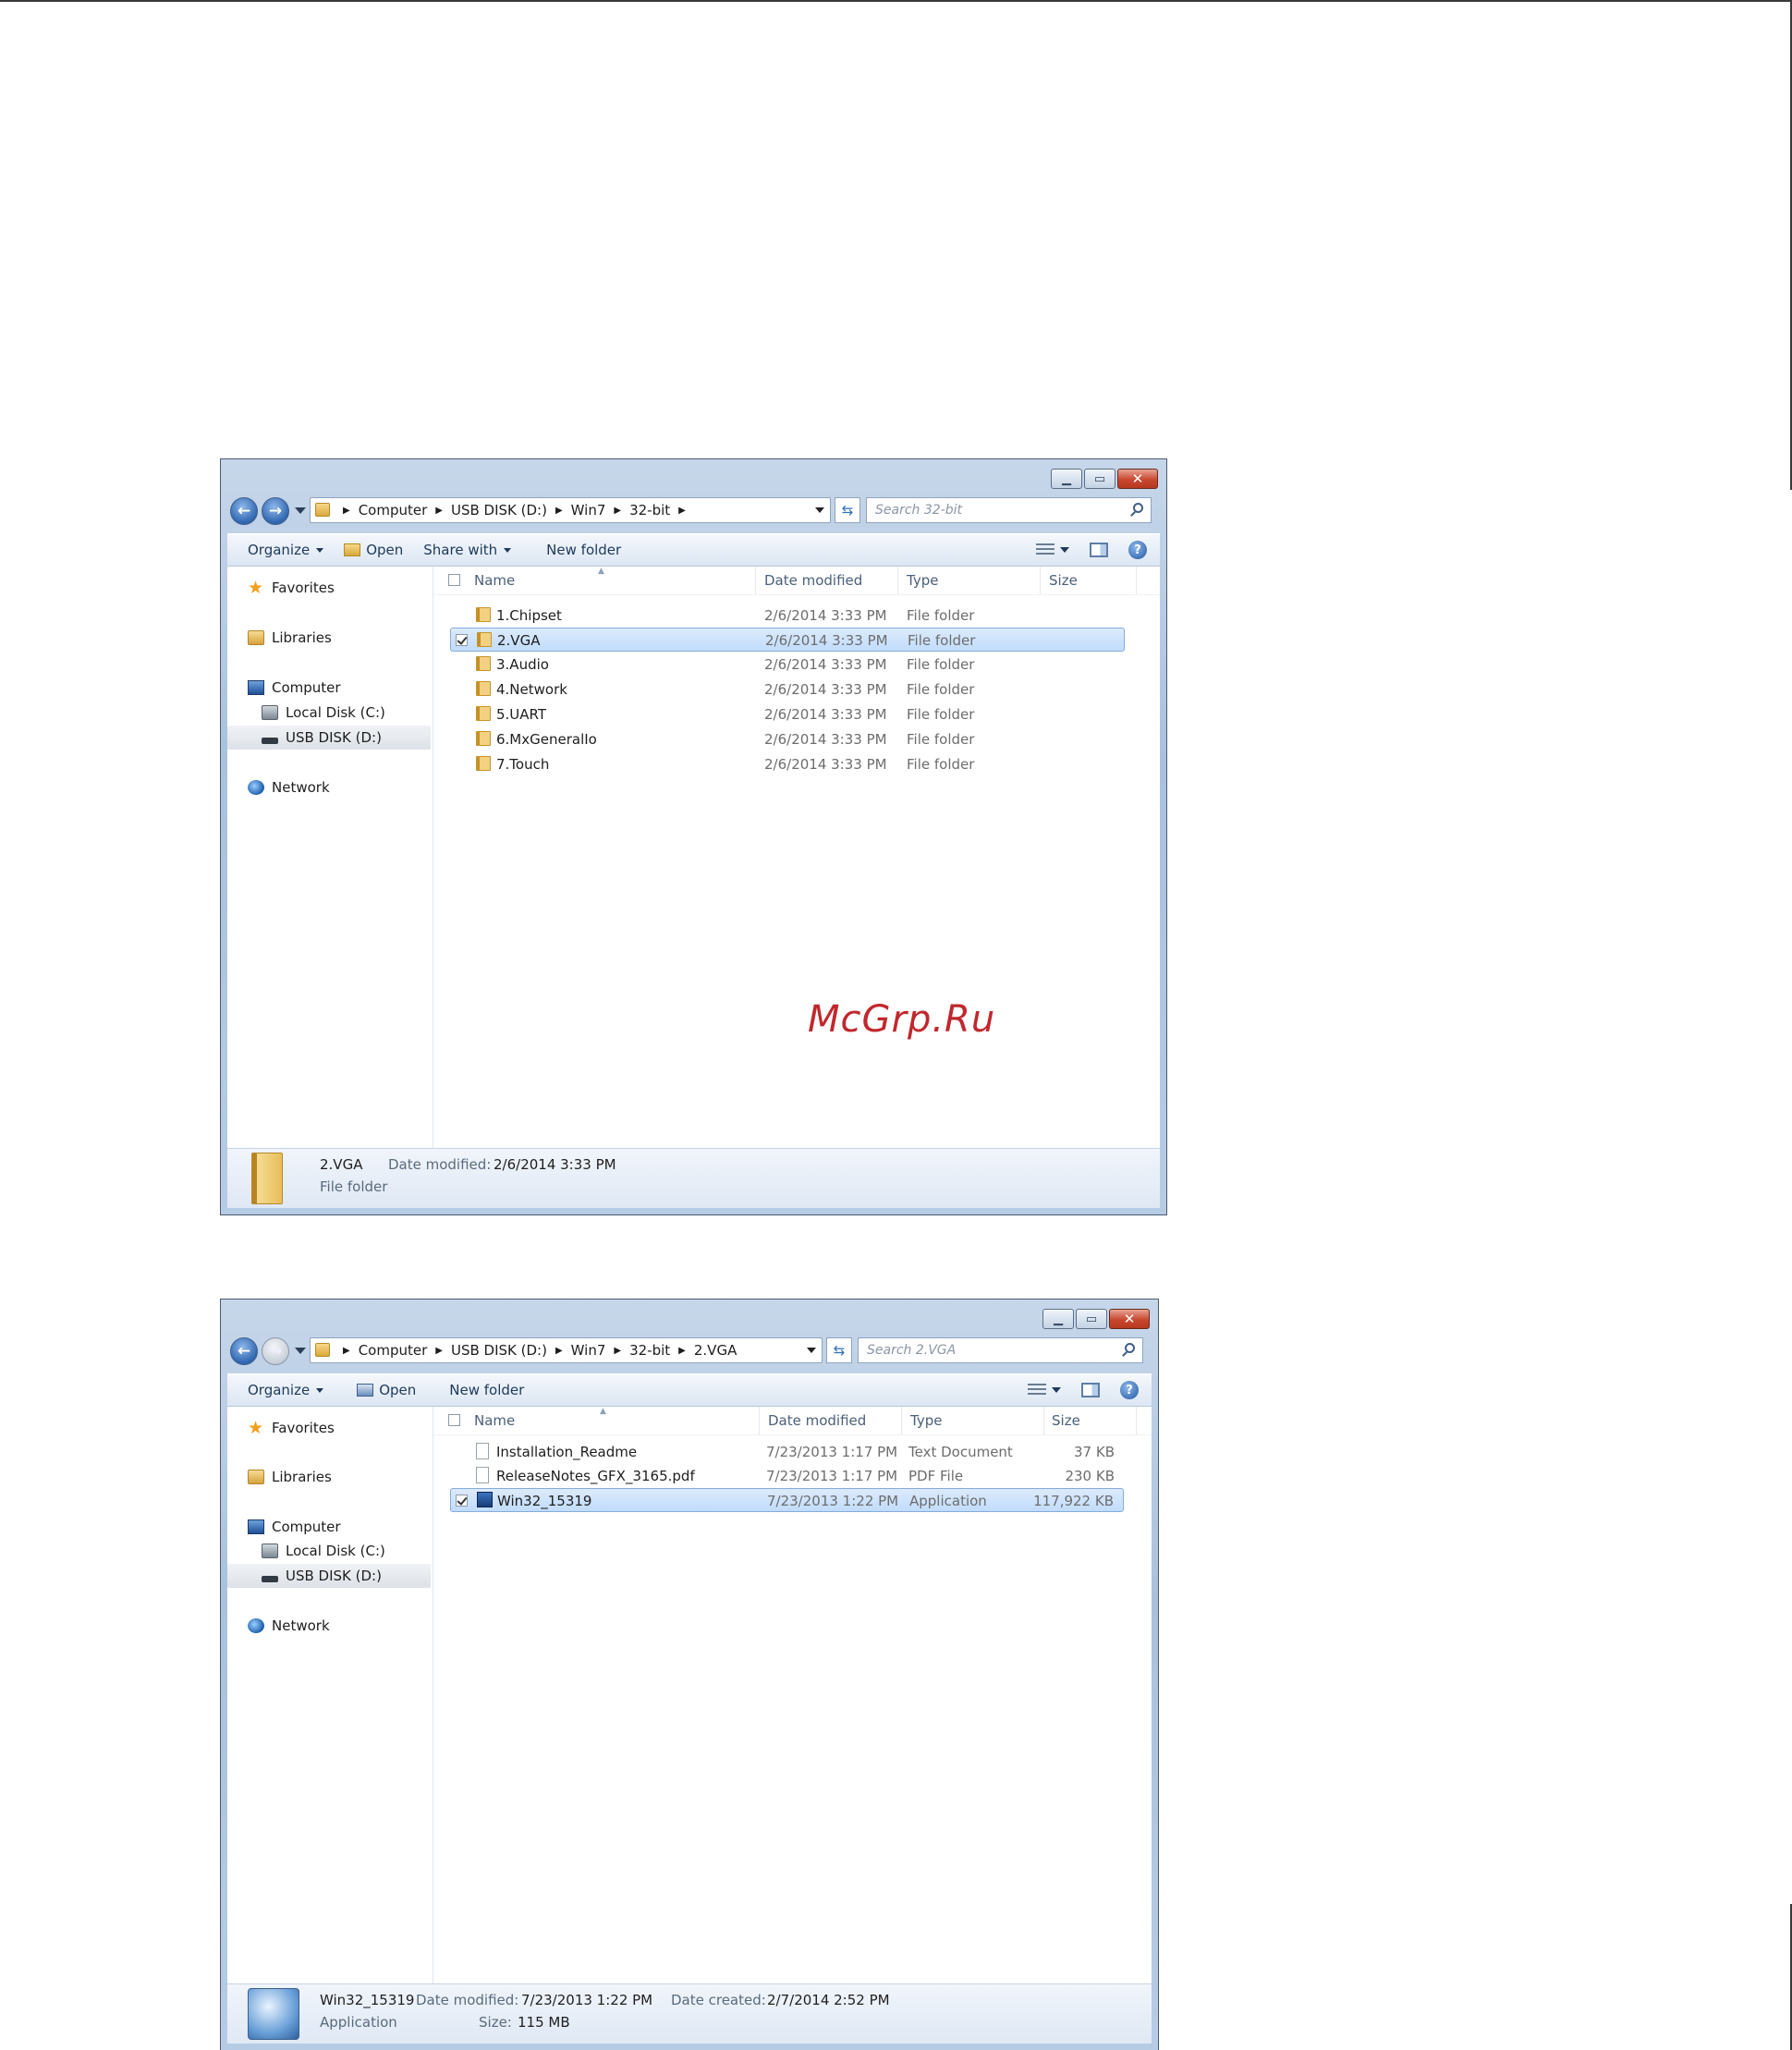 Image resolution: width=1792 pixels, height=2050 pixels. I want to click on search-input: Search 2.VGA, so click(1000, 1350).